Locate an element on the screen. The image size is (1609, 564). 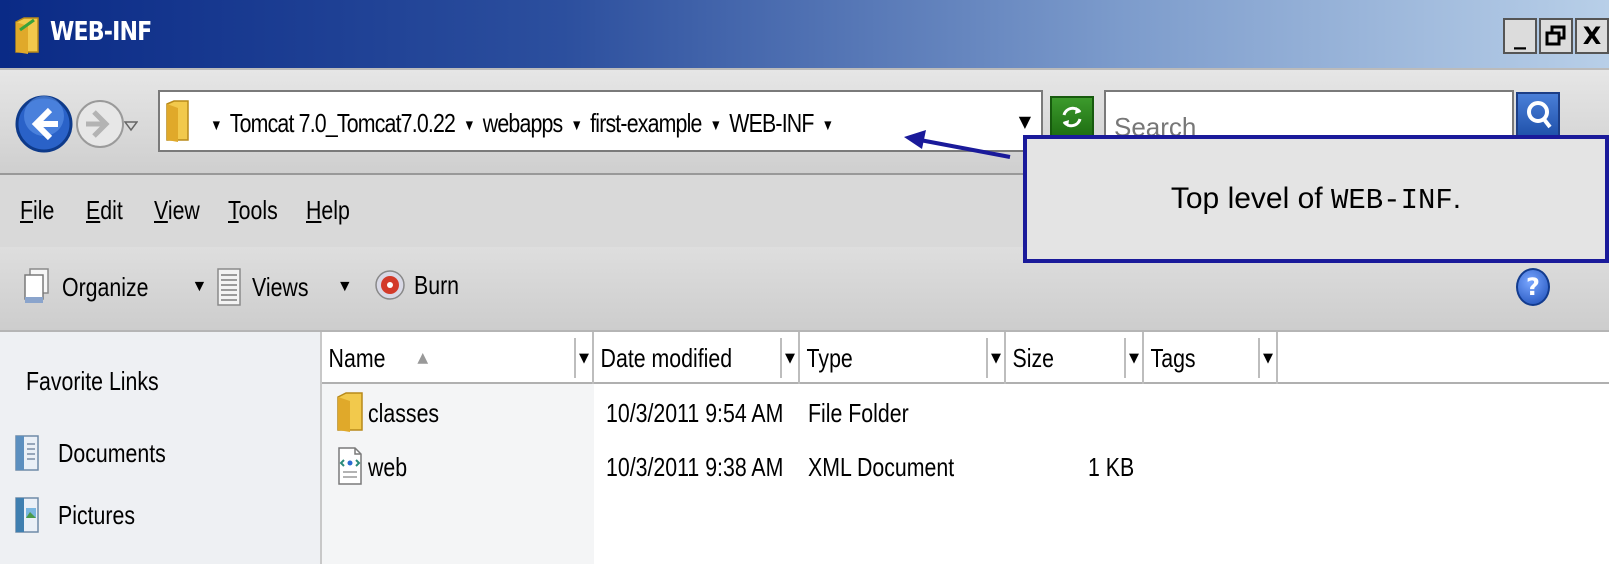
restore-button is located at coordinates (1556, 36).